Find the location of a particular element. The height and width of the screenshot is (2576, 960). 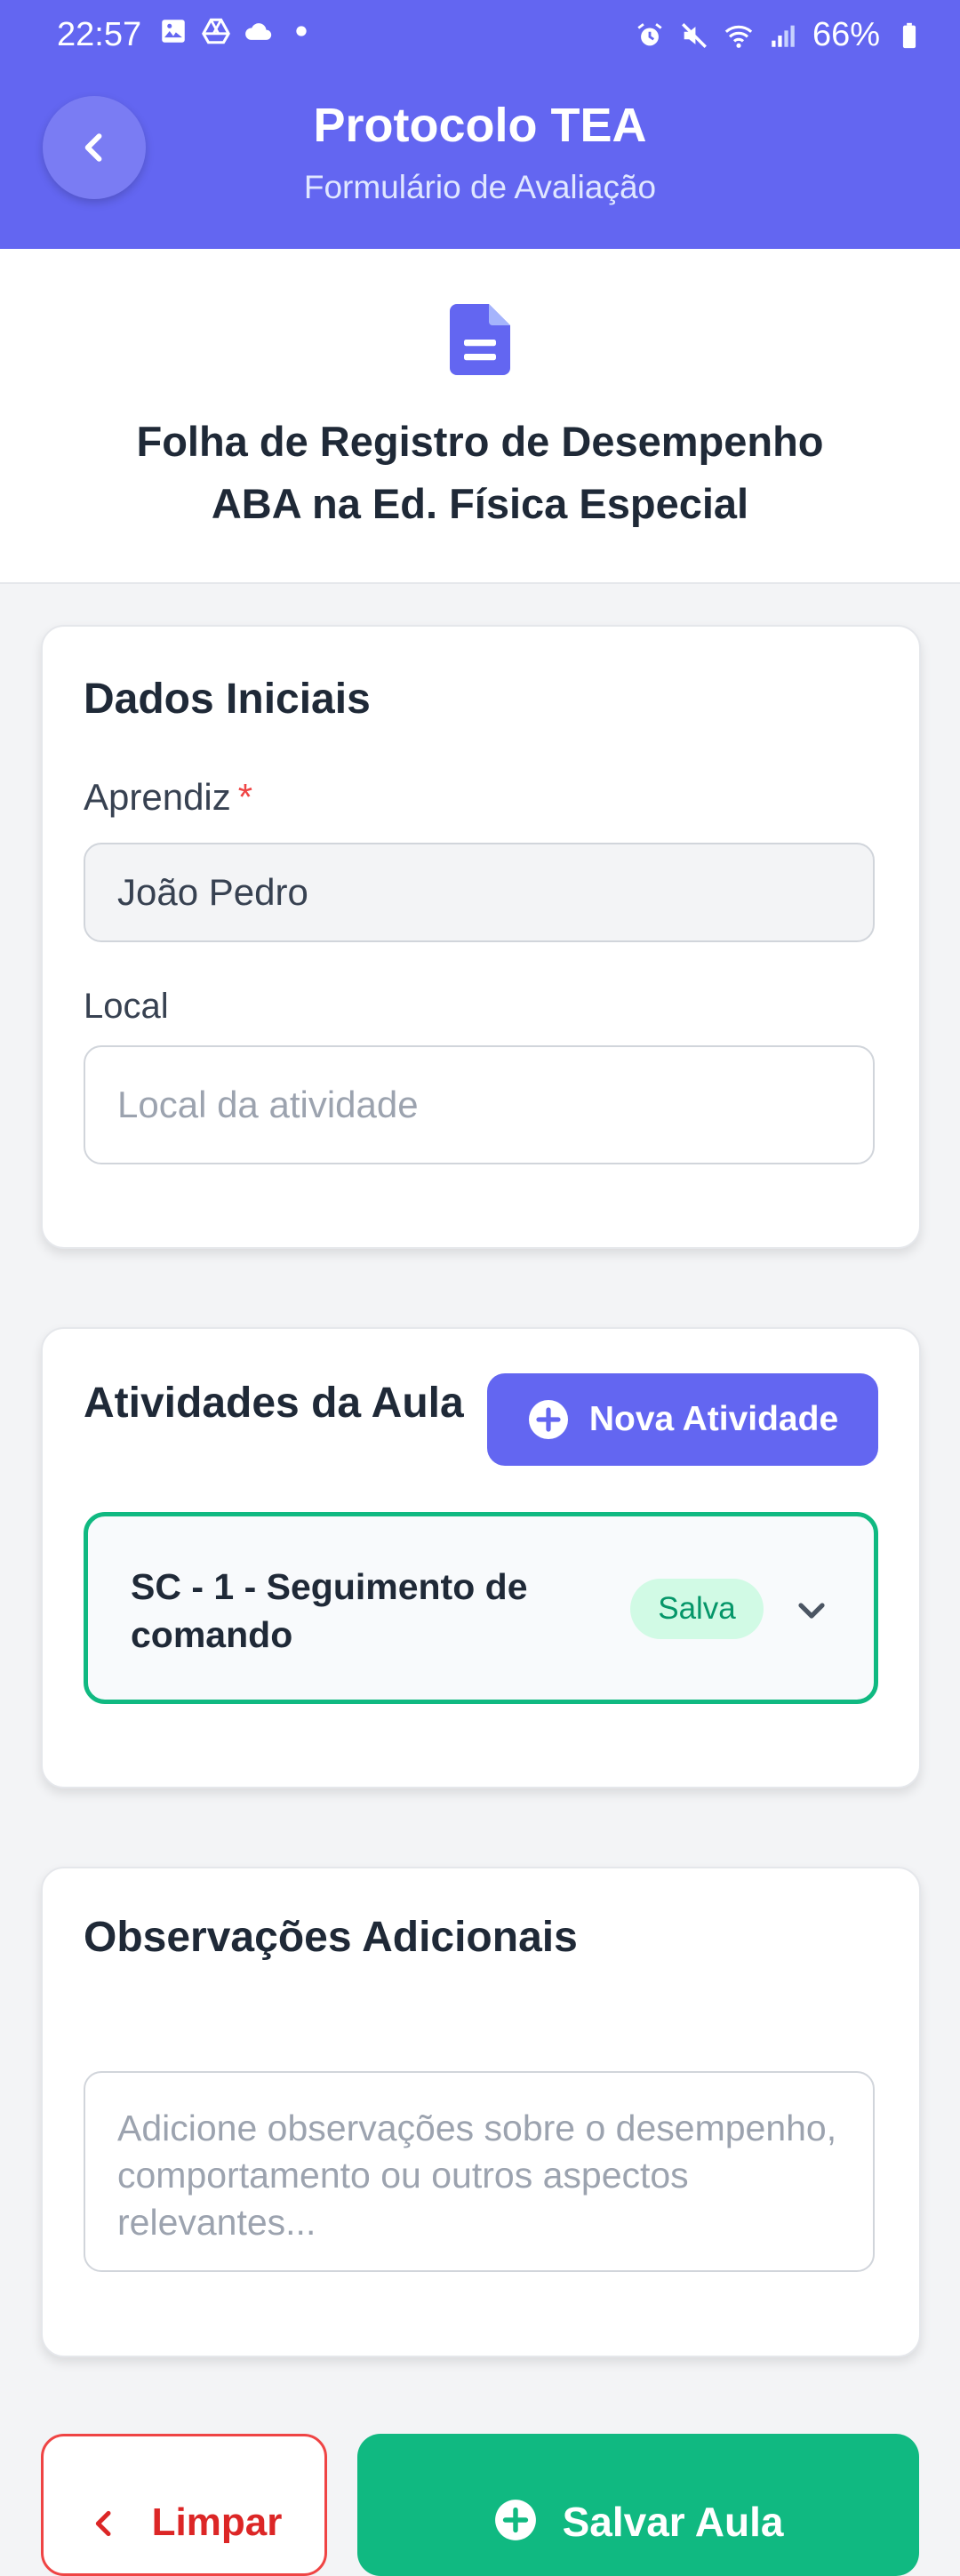

location-label: Local is located at coordinates (126, 1006).